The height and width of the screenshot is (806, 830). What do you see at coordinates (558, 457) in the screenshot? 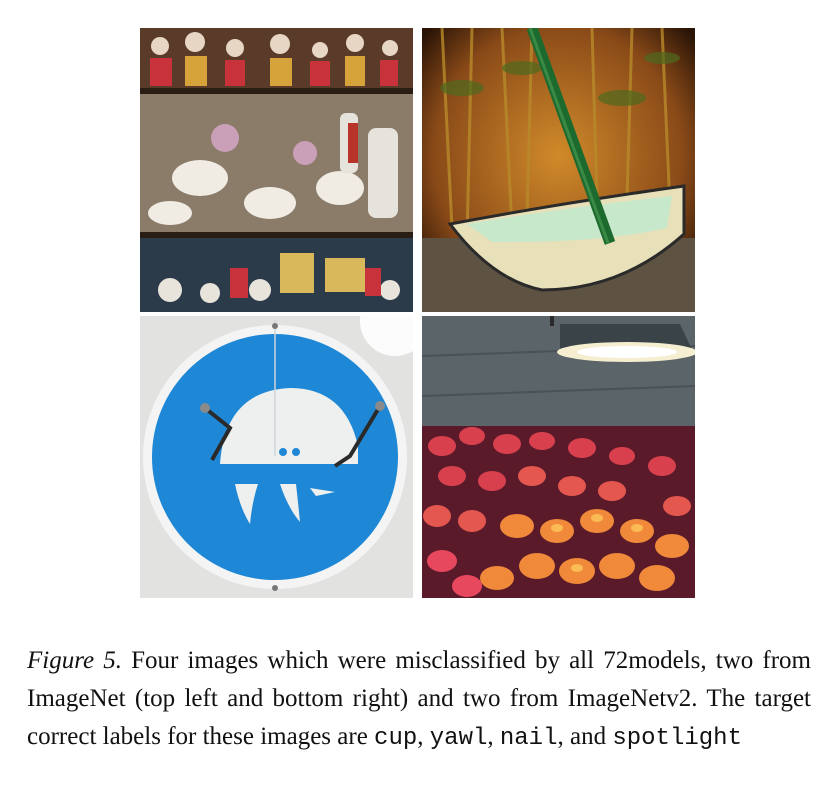
I see `image-spotlight-tulips` at bounding box center [558, 457].